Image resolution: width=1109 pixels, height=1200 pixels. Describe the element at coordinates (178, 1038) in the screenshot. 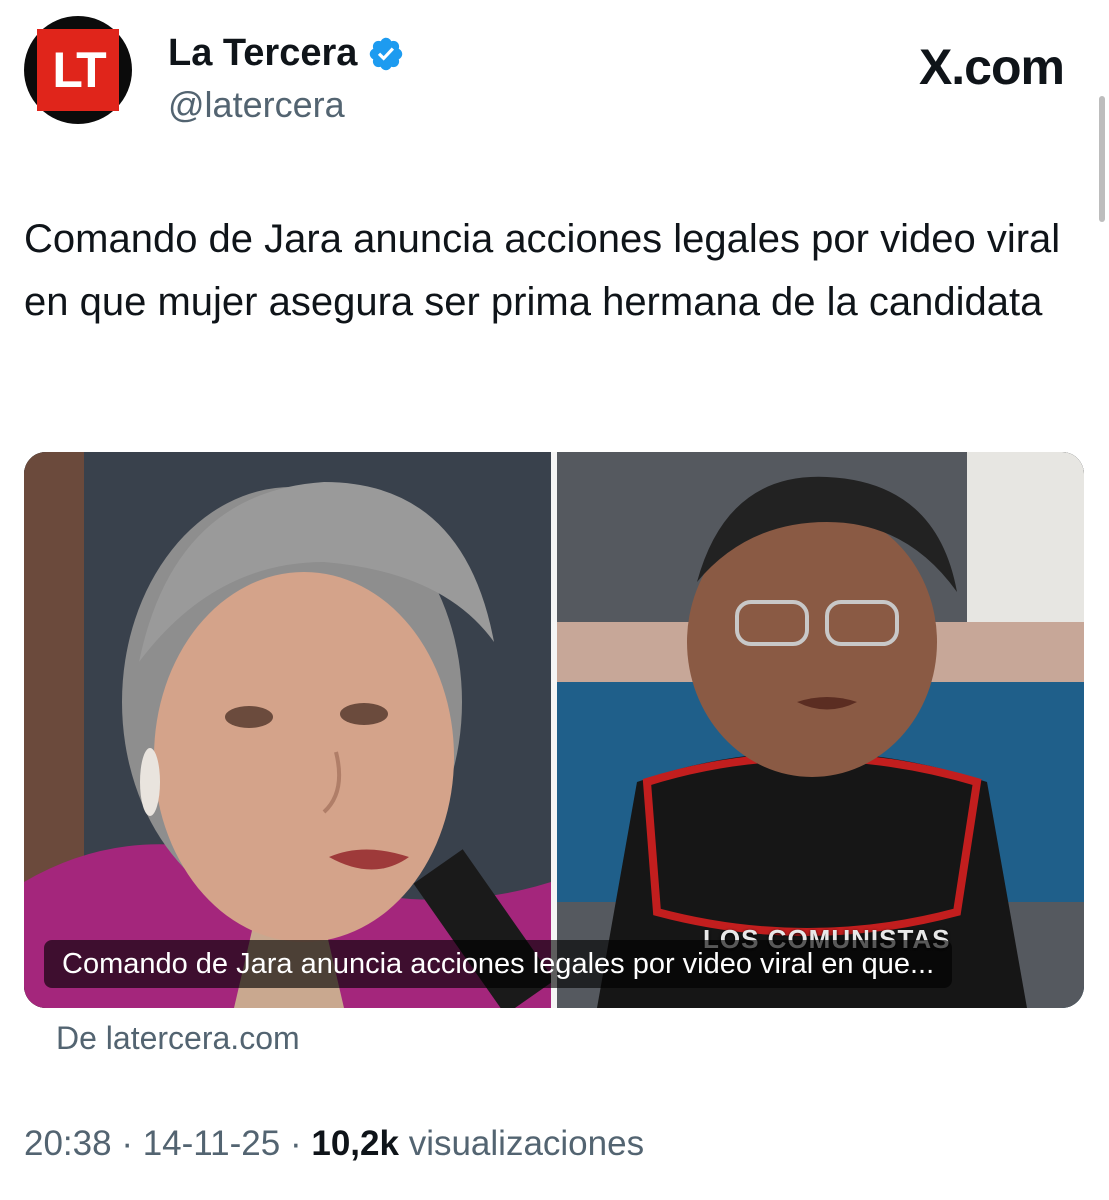

I see `card-source-link: De latercera.com` at that location.